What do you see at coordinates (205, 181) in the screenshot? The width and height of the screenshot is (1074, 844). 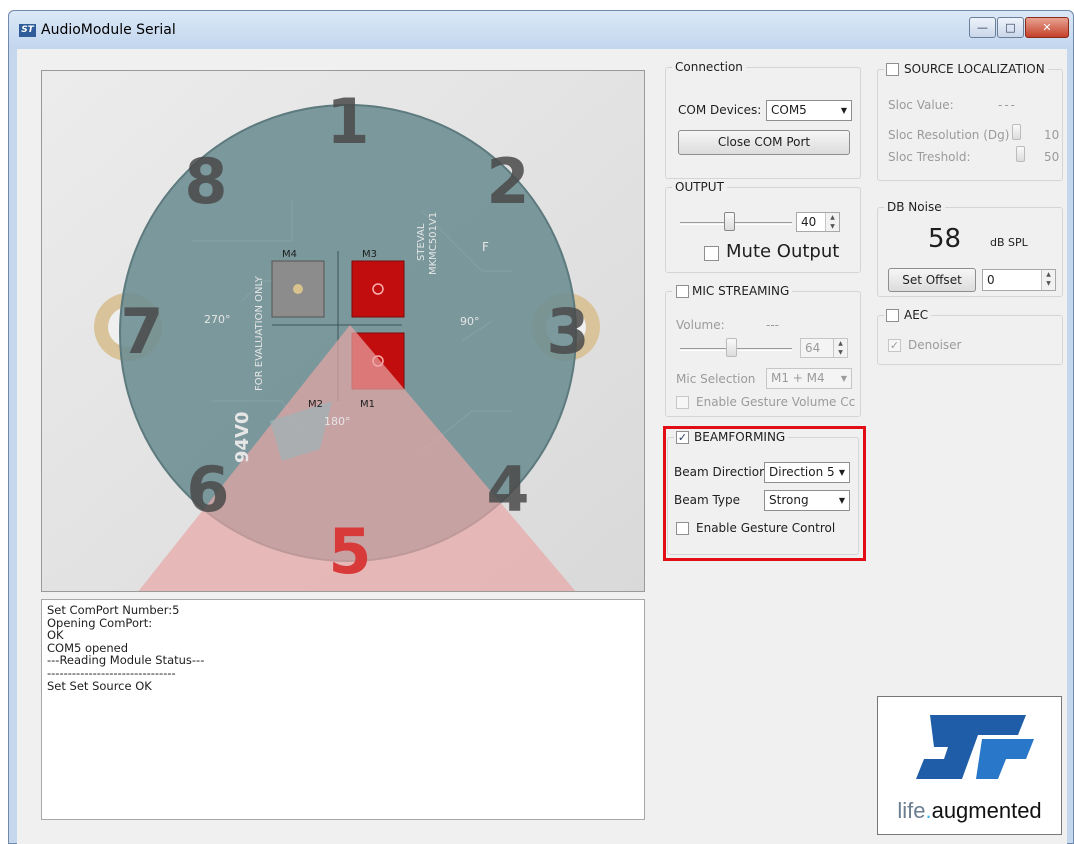 I see `direction-label-8: 8` at bounding box center [205, 181].